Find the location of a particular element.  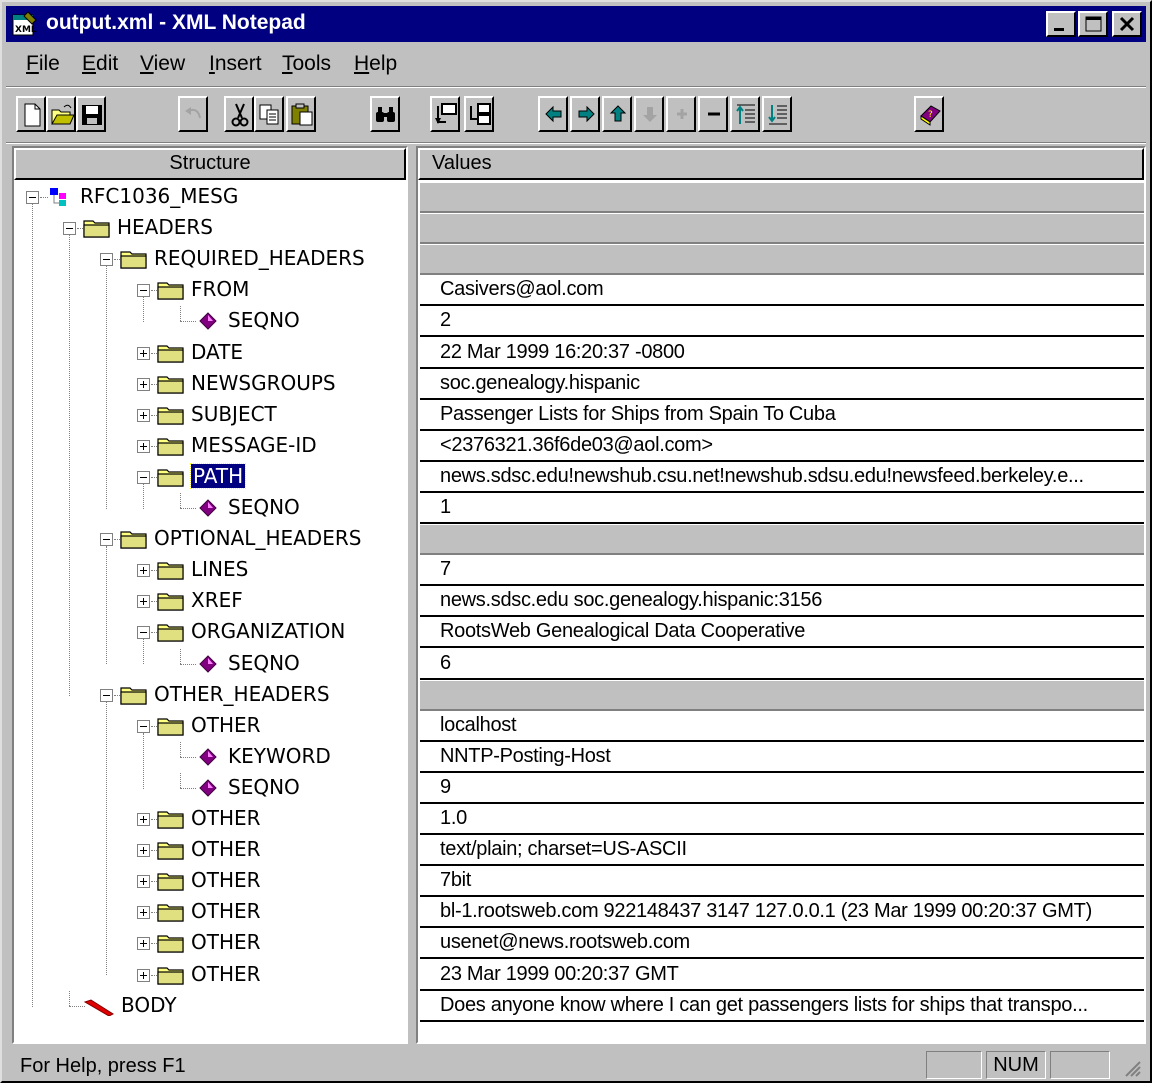

tree-node-label: REQUIRED_HEADERS is located at coordinates (259, 258).